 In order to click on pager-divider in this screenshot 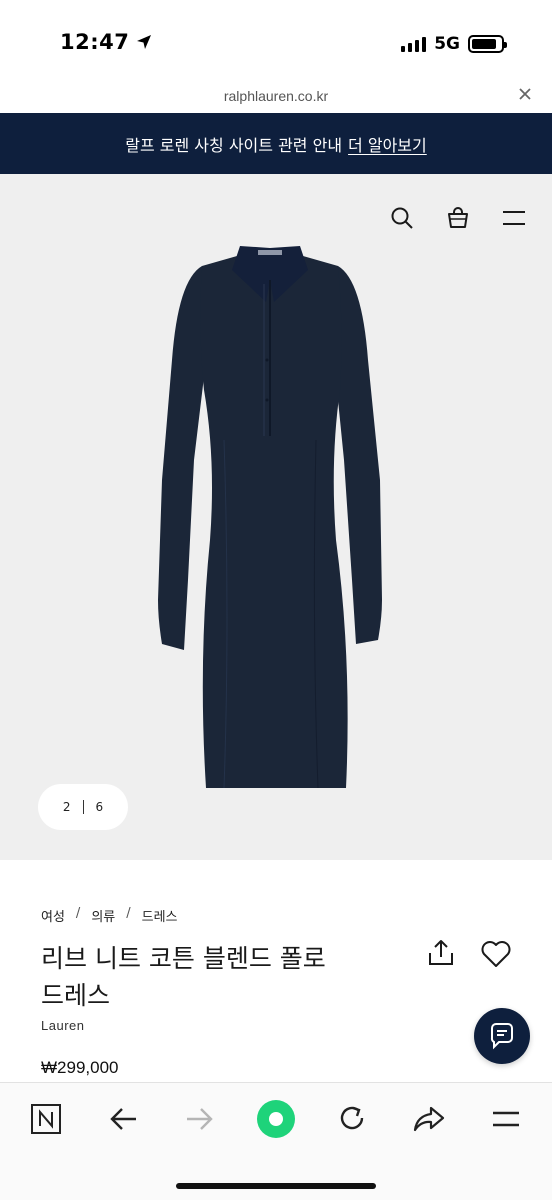, I will do `click(83, 807)`.